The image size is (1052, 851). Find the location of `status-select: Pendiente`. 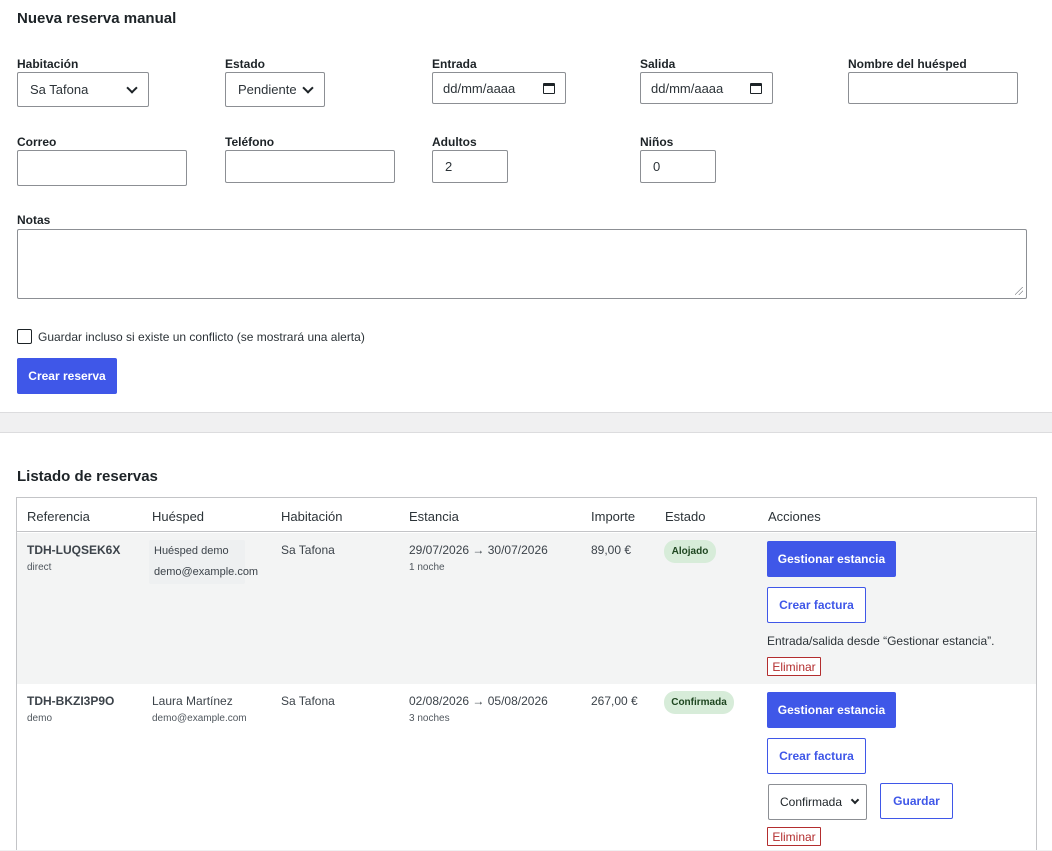

status-select: Pendiente is located at coordinates (275, 89).